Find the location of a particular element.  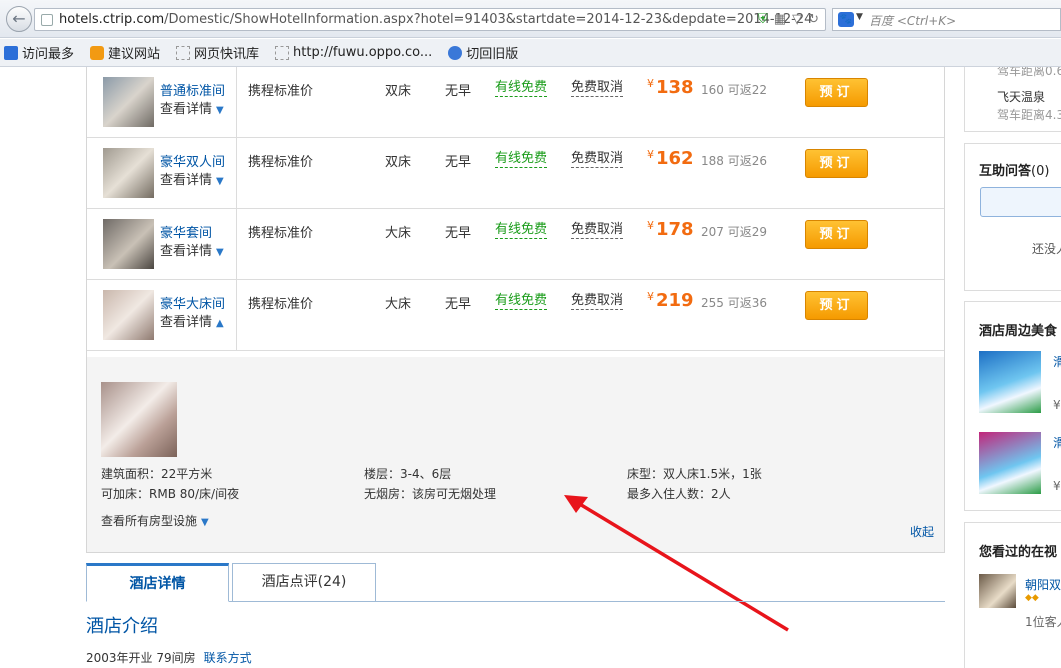

qa-title: 互助问答(0) is located at coordinates (1014, 171).